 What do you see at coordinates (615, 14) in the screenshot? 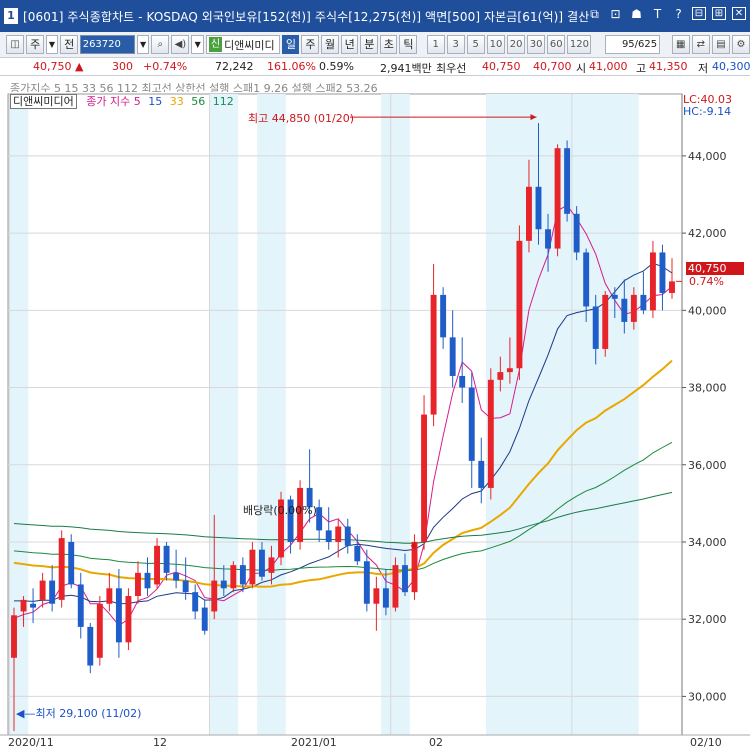
I see `window-restore-icon: ⊡` at bounding box center [615, 14].